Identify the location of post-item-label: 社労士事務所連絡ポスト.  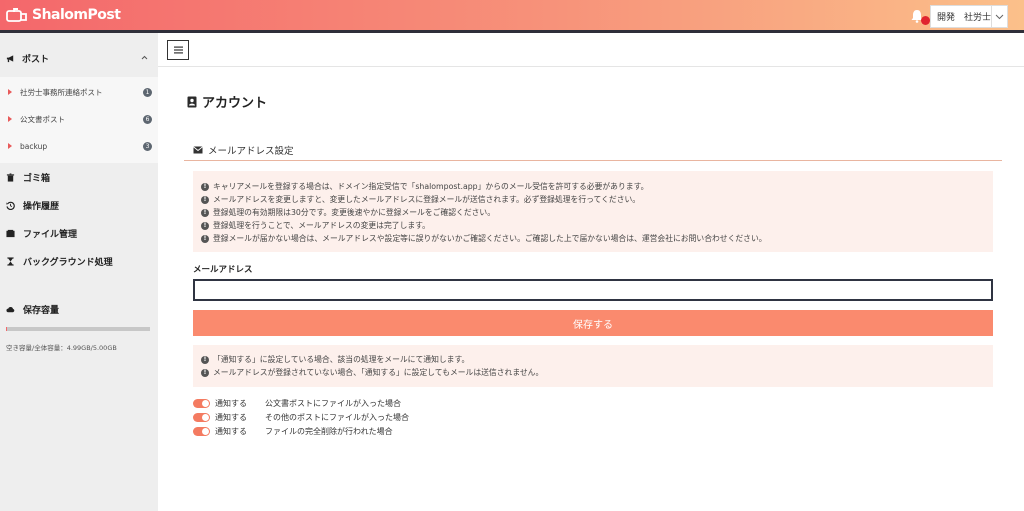
(61, 92).